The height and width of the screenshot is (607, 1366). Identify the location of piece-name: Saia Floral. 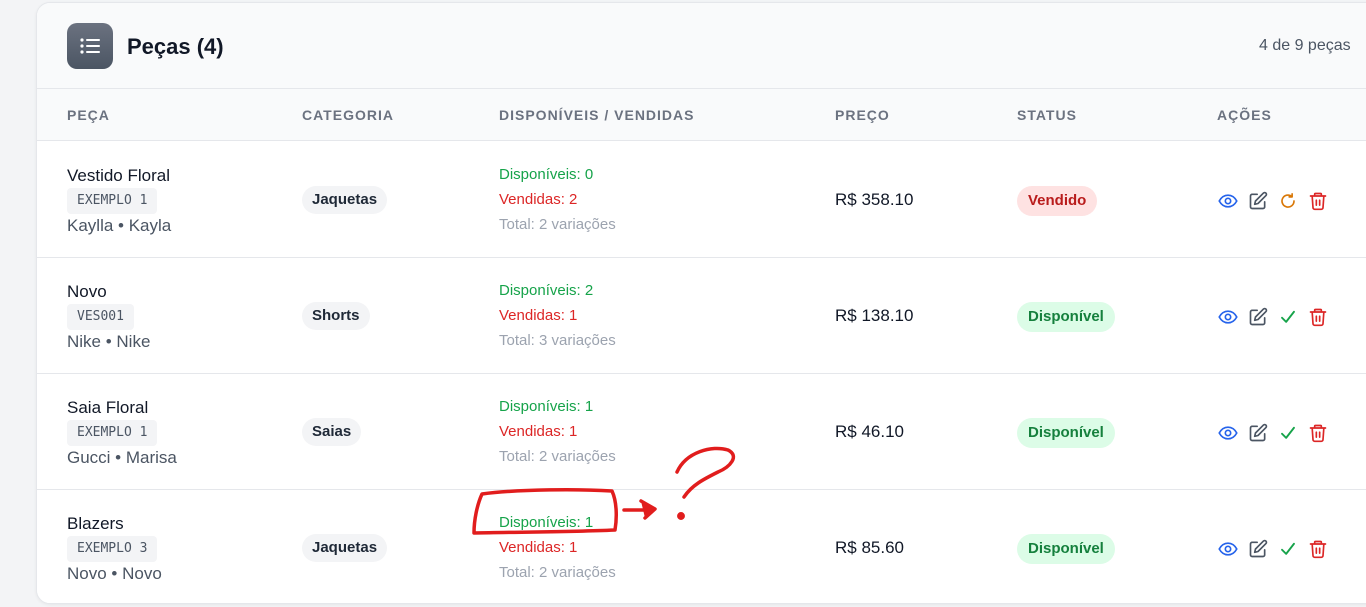
(108, 407).